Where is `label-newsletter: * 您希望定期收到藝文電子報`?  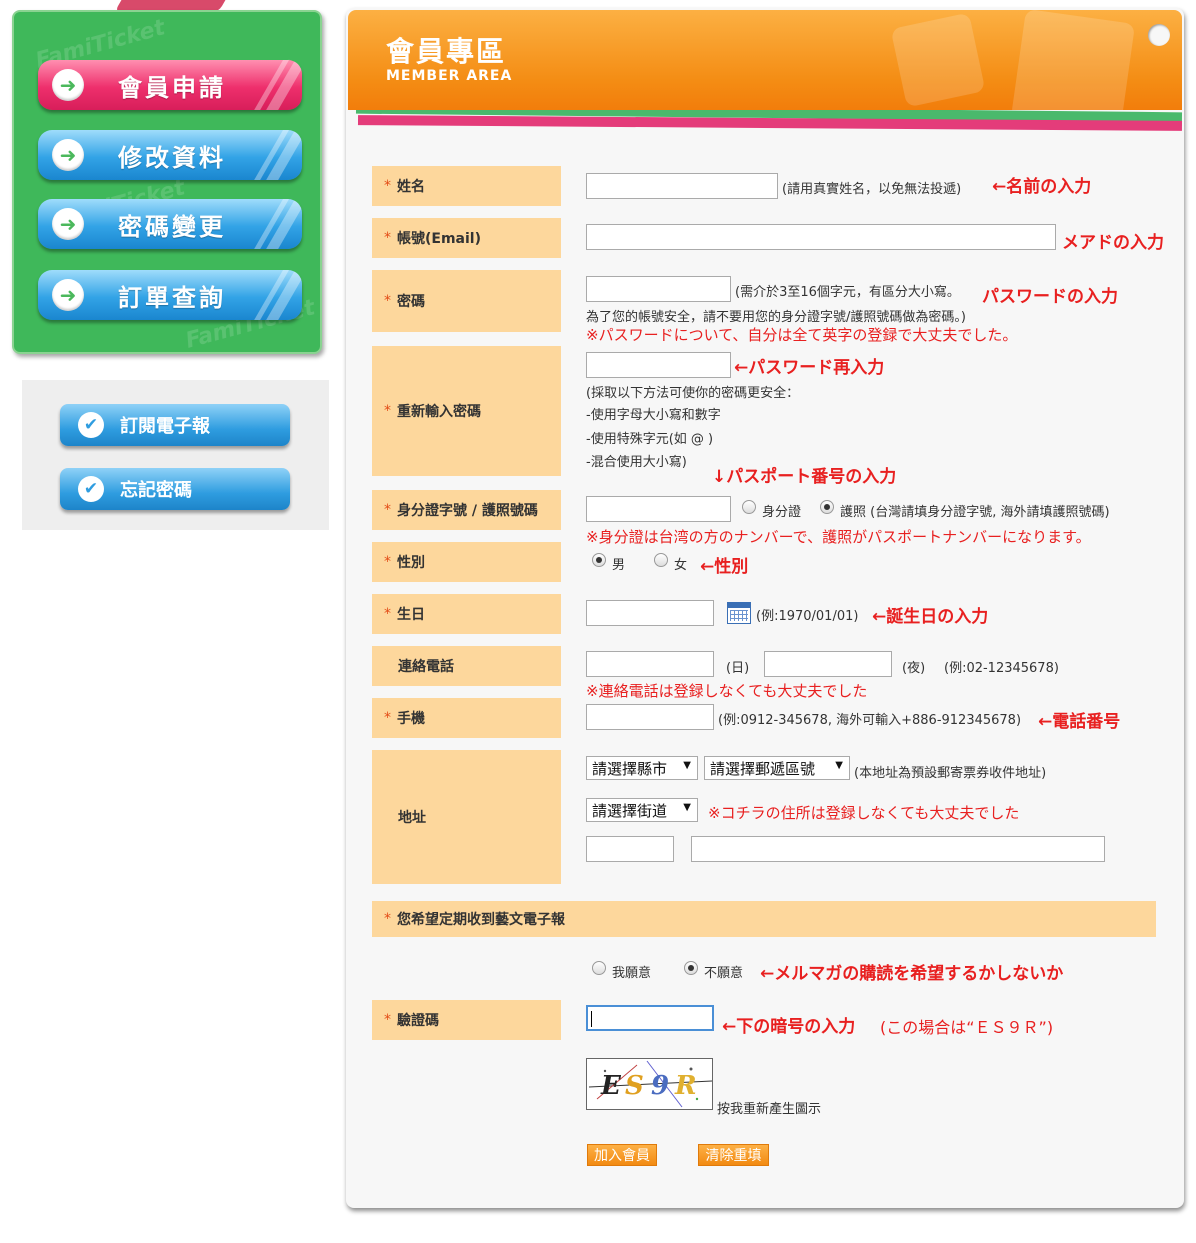
label-newsletter: * 您希望定期收到藝文電子報 is located at coordinates (764, 919).